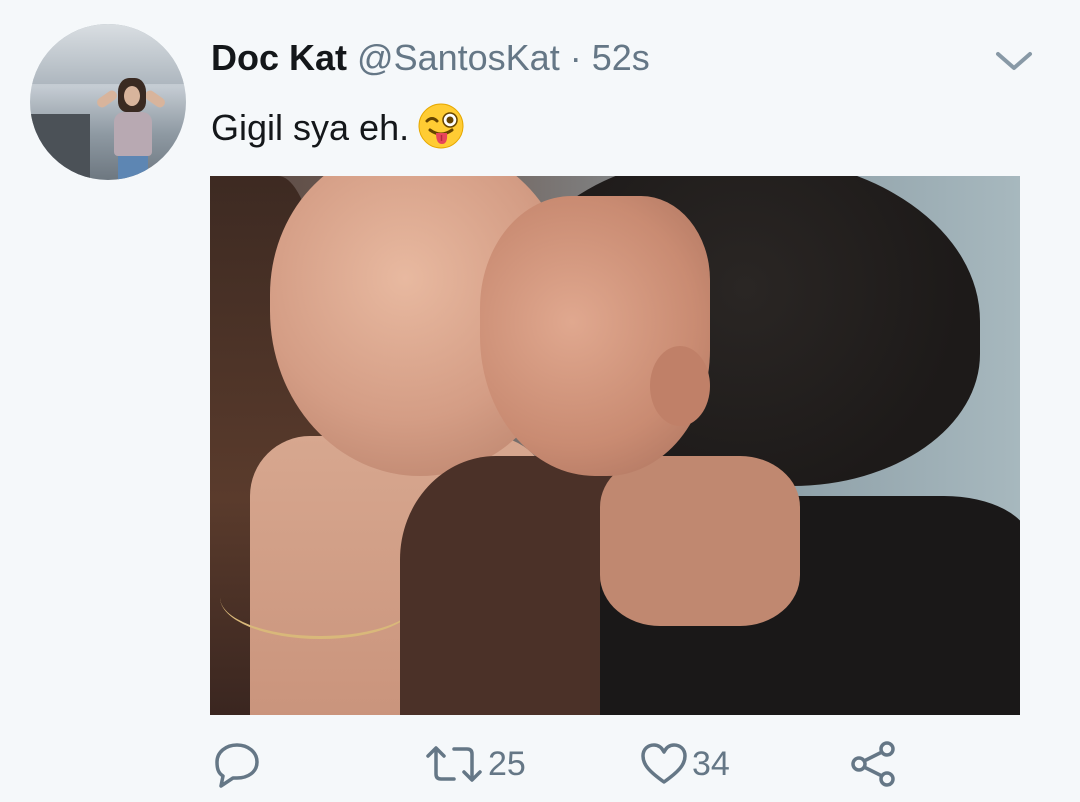 The height and width of the screenshot is (802, 1080). What do you see at coordinates (507, 763) in the screenshot?
I see `retweet-count: 25` at bounding box center [507, 763].